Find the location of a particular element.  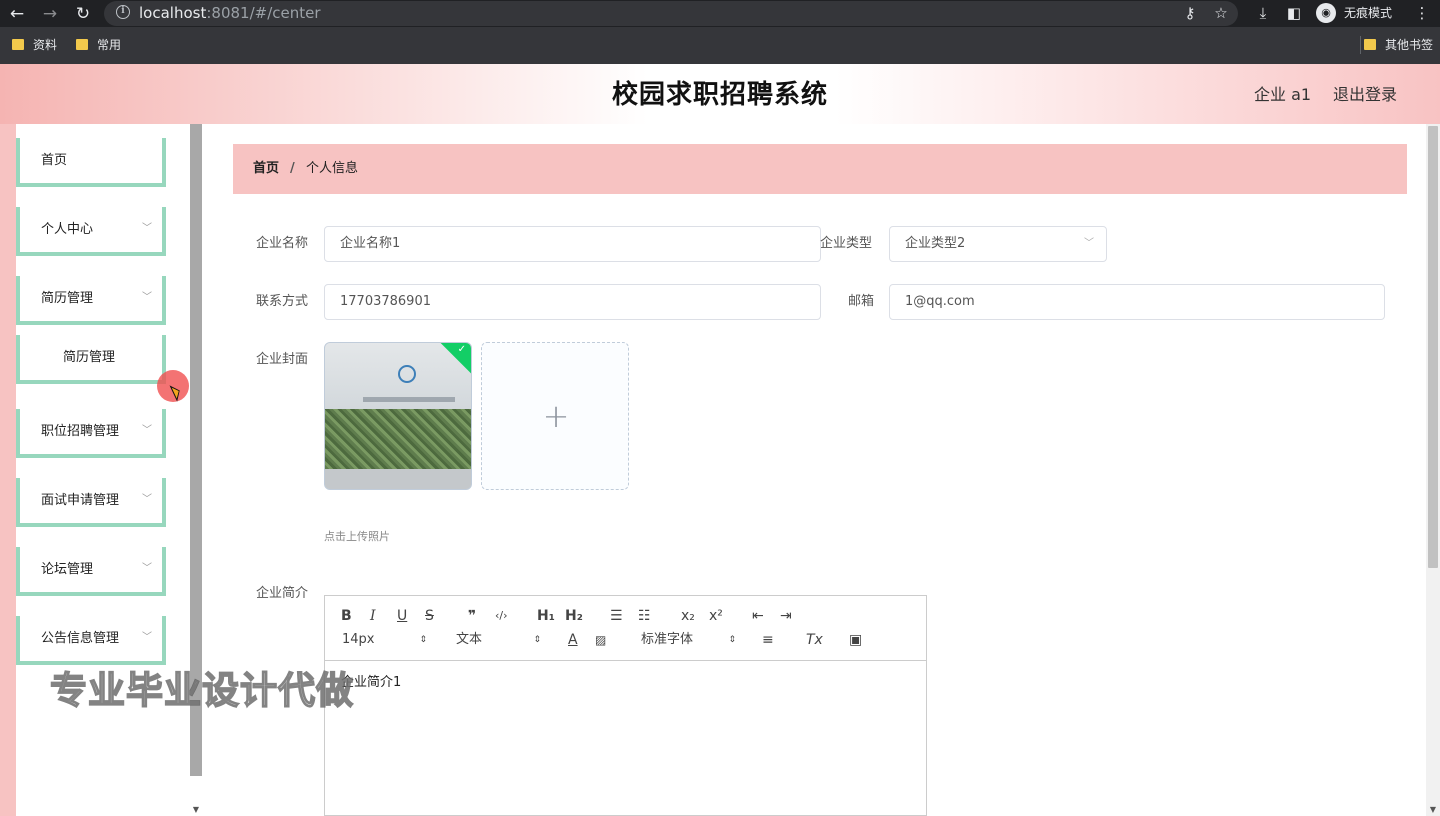

company-name-input: 企业名称1 is located at coordinates (572, 244).